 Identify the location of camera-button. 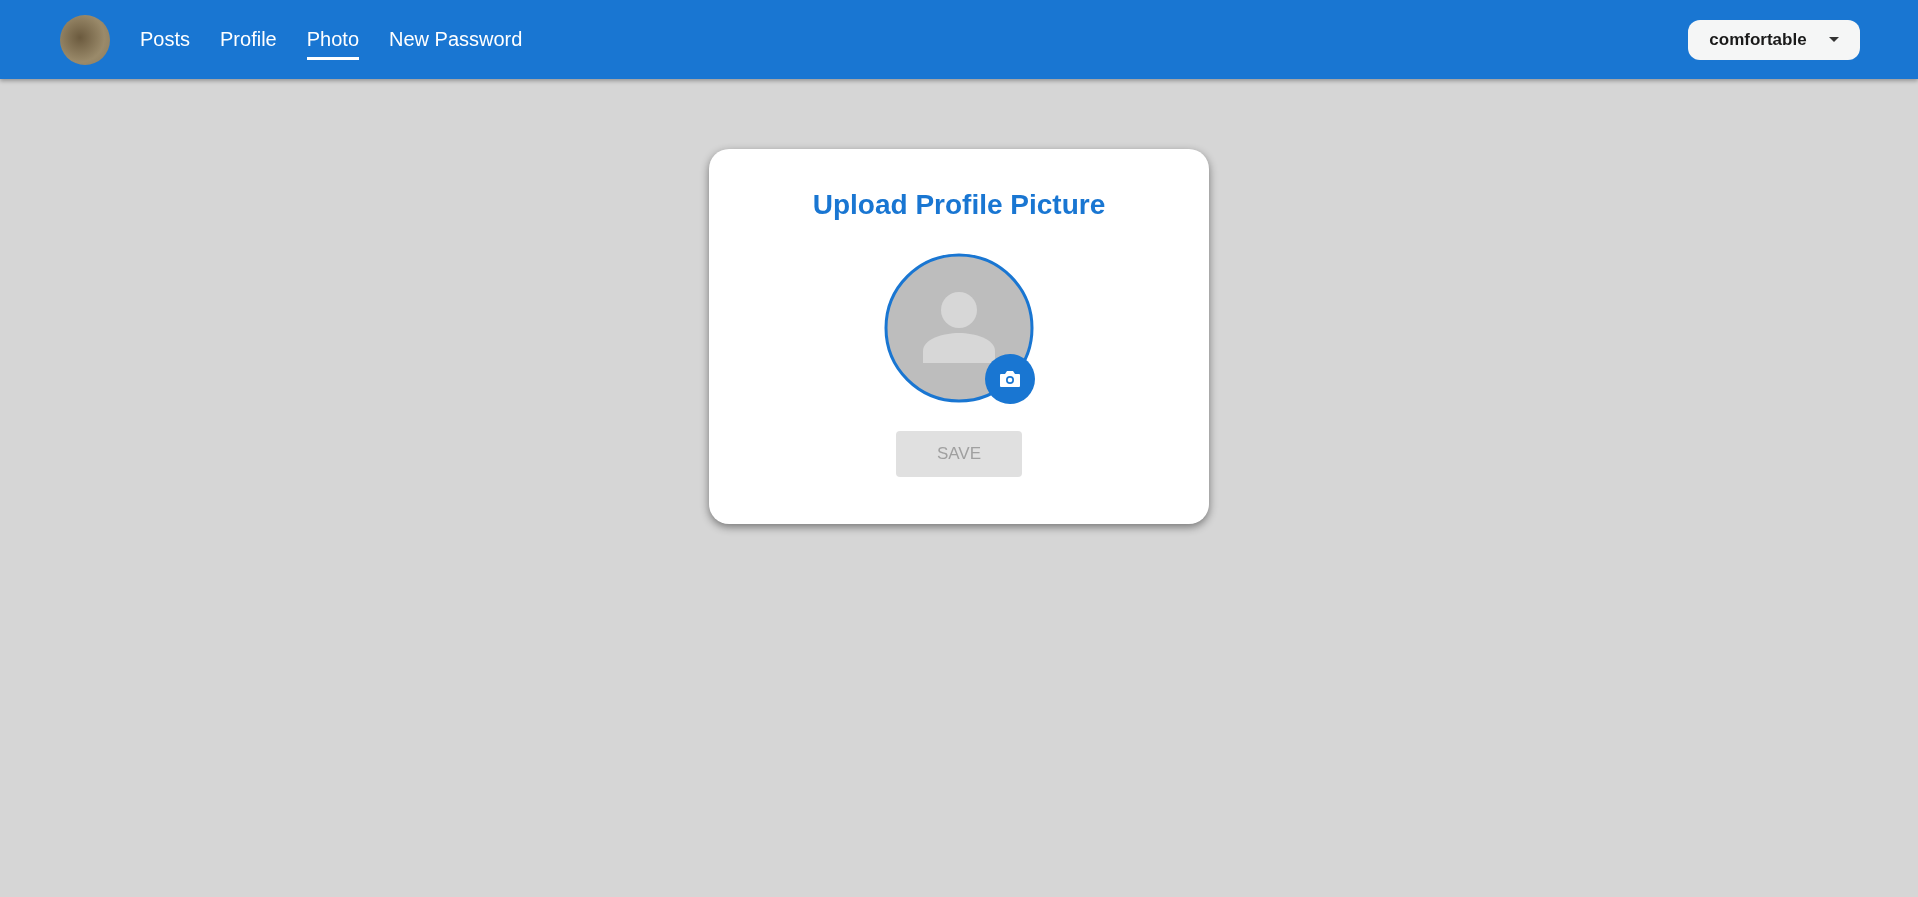
(1010, 379).